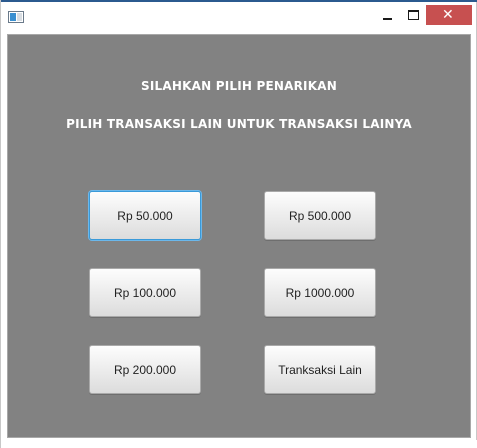 Image resolution: width=477 pixels, height=448 pixels. Describe the element at coordinates (145, 292) in the screenshot. I see `withdraw-100000-button: Rp 100.000` at that location.